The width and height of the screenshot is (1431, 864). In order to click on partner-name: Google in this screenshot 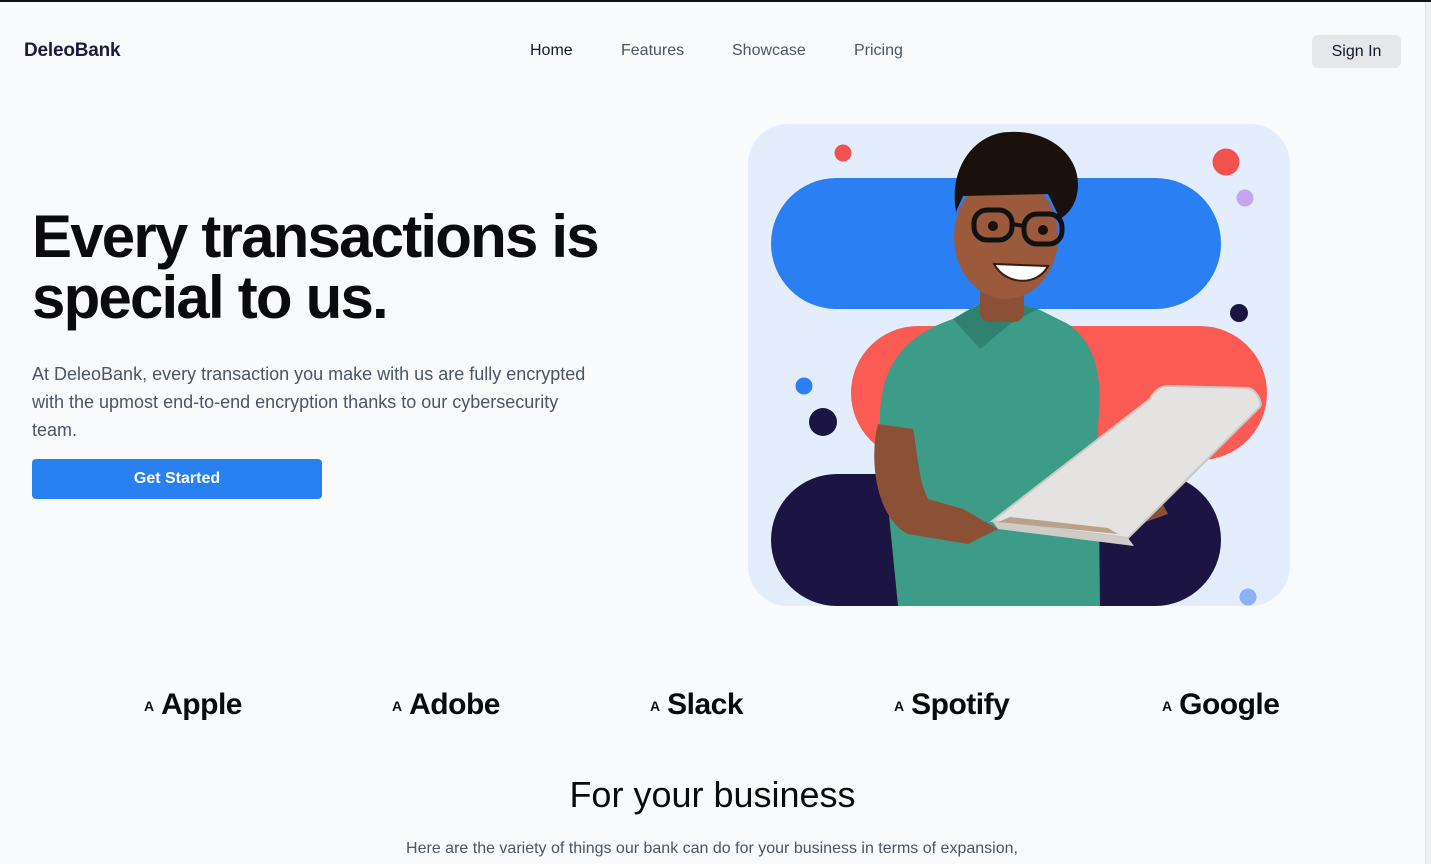, I will do `click(1229, 704)`.